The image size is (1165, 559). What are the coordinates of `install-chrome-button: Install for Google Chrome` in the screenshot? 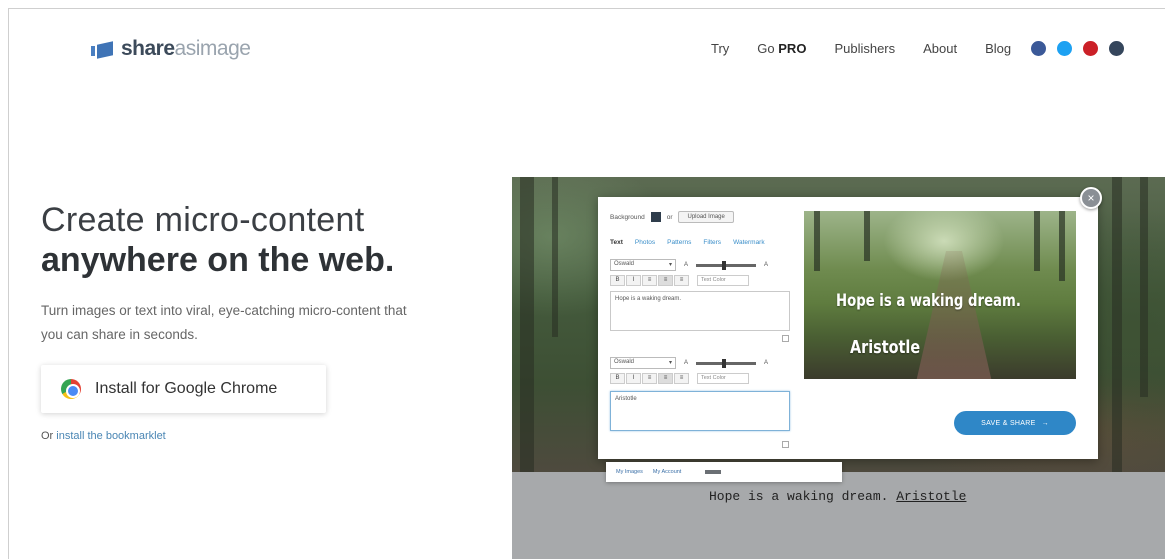 It's located at (183, 389).